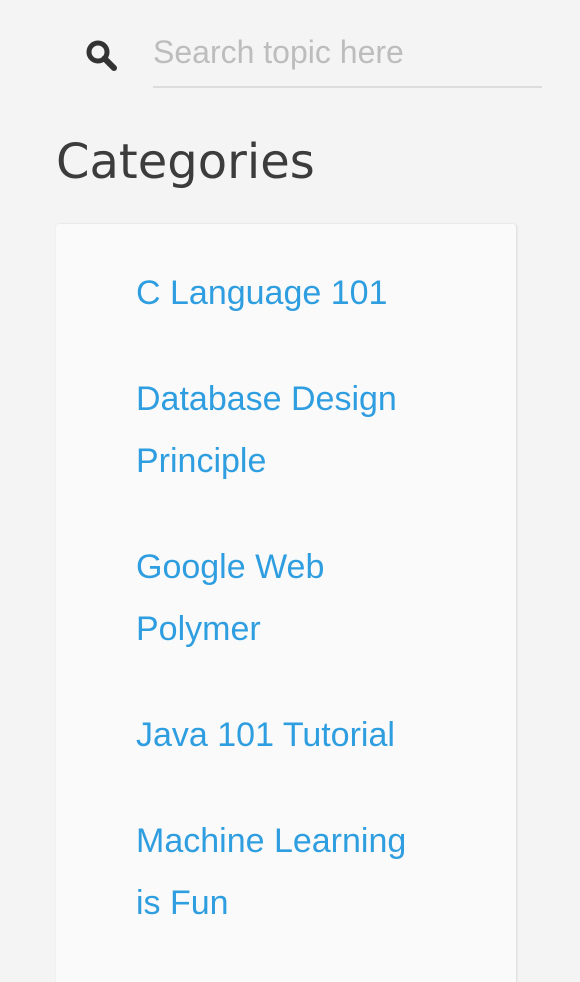 The image size is (580, 982). I want to click on category-link-machine-learning-is-fun: Machine Learning is Fun, so click(281, 872).